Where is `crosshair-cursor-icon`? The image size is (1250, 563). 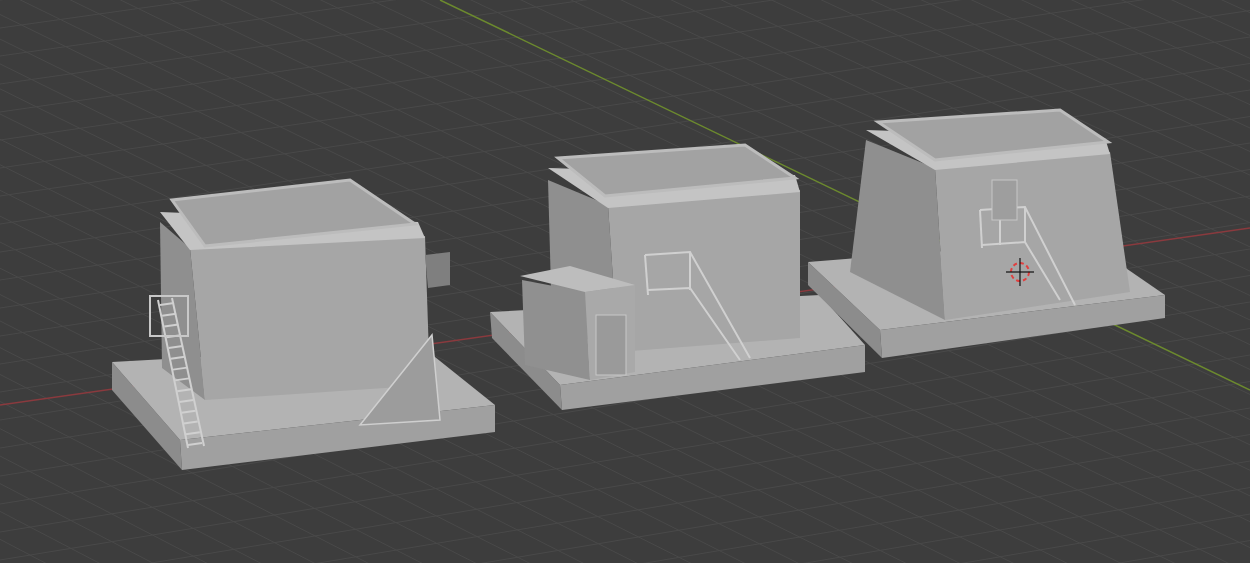
crosshair-cursor-icon is located at coordinates (1020, 272).